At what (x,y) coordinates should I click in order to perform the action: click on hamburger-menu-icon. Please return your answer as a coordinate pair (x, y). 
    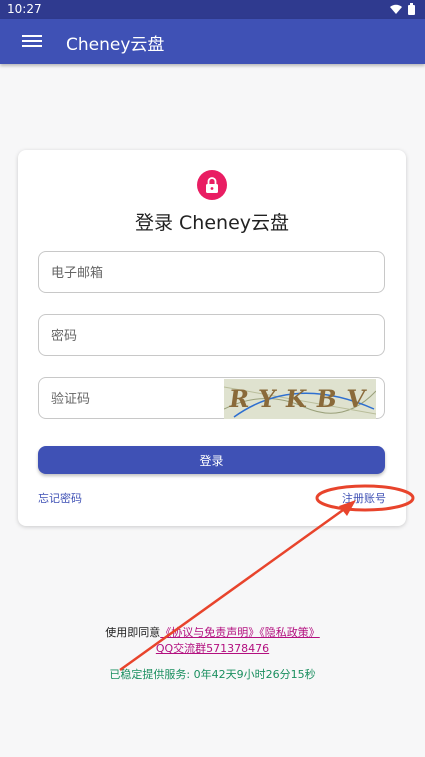
    Looking at the image, I should click on (32, 41).